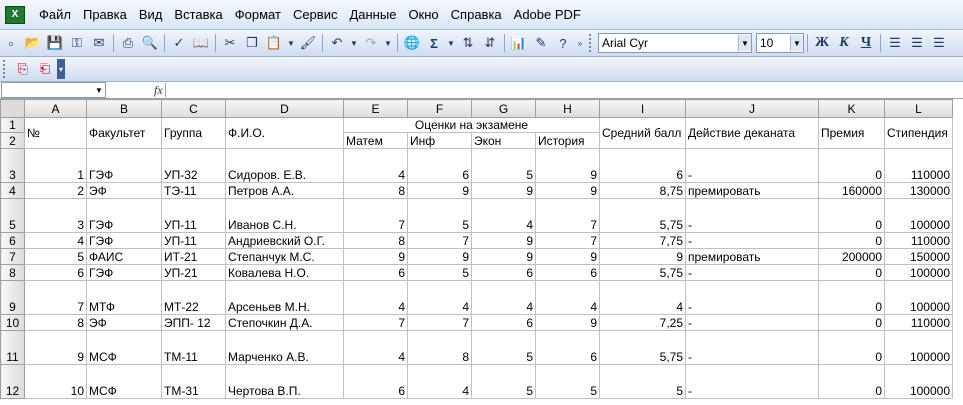  I want to click on pdf-toolbar-options-icon: ▾, so click(61, 69).